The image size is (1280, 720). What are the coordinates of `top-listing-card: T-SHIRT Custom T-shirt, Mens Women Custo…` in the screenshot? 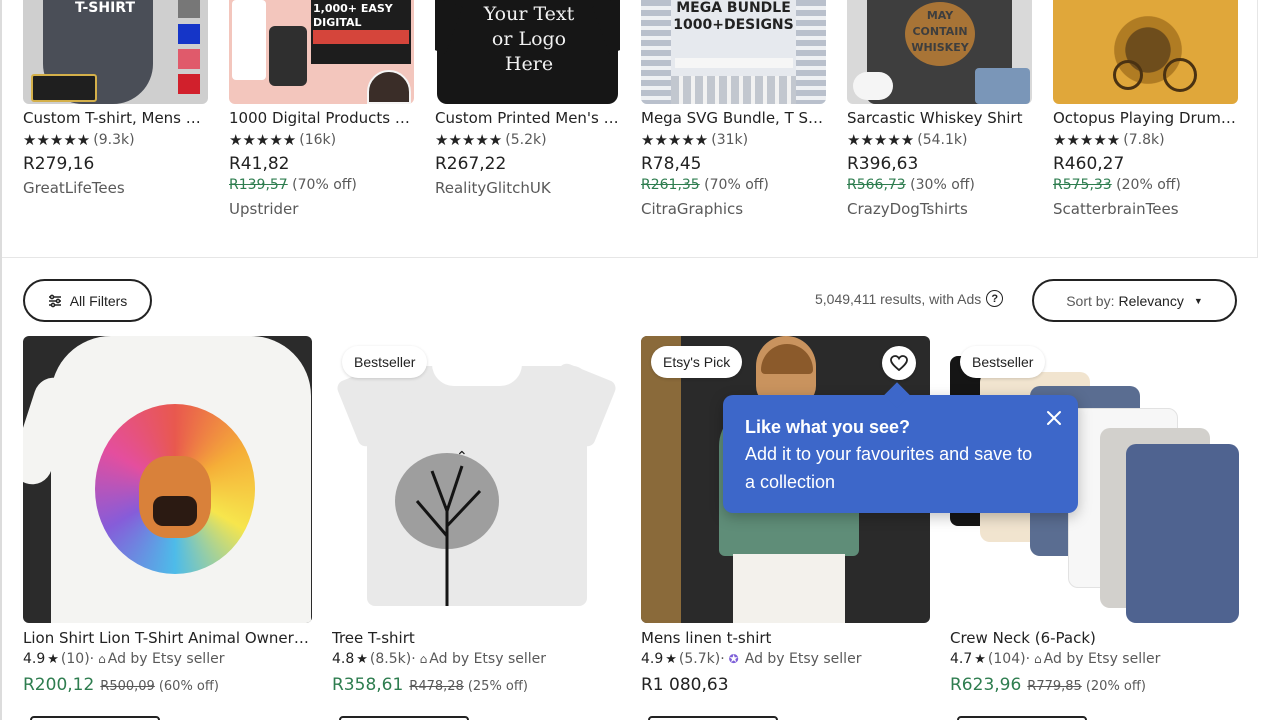 It's located at (115, 98).